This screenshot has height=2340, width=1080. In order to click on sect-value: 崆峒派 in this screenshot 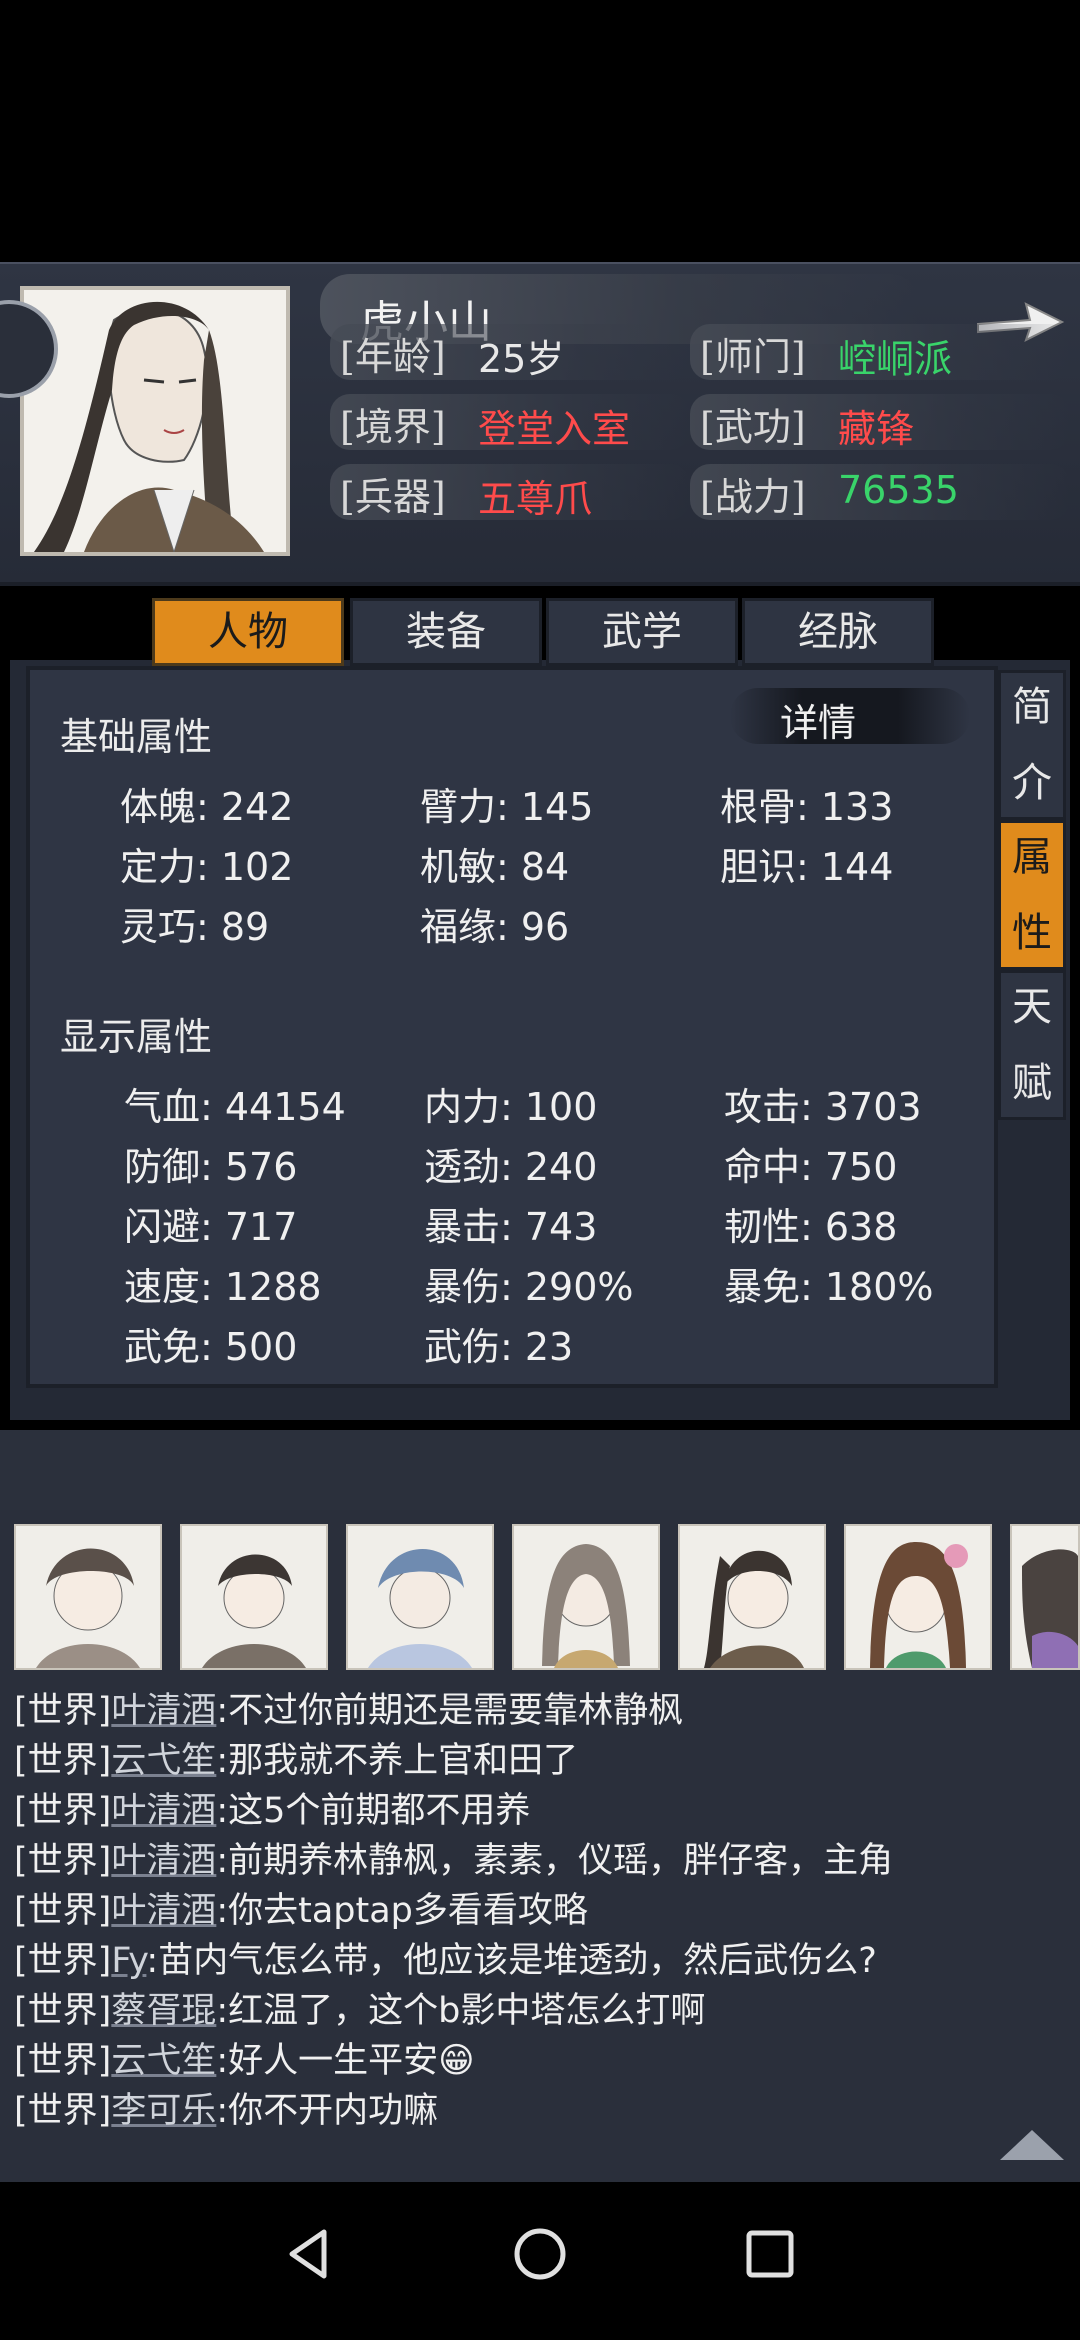, I will do `click(895, 359)`.